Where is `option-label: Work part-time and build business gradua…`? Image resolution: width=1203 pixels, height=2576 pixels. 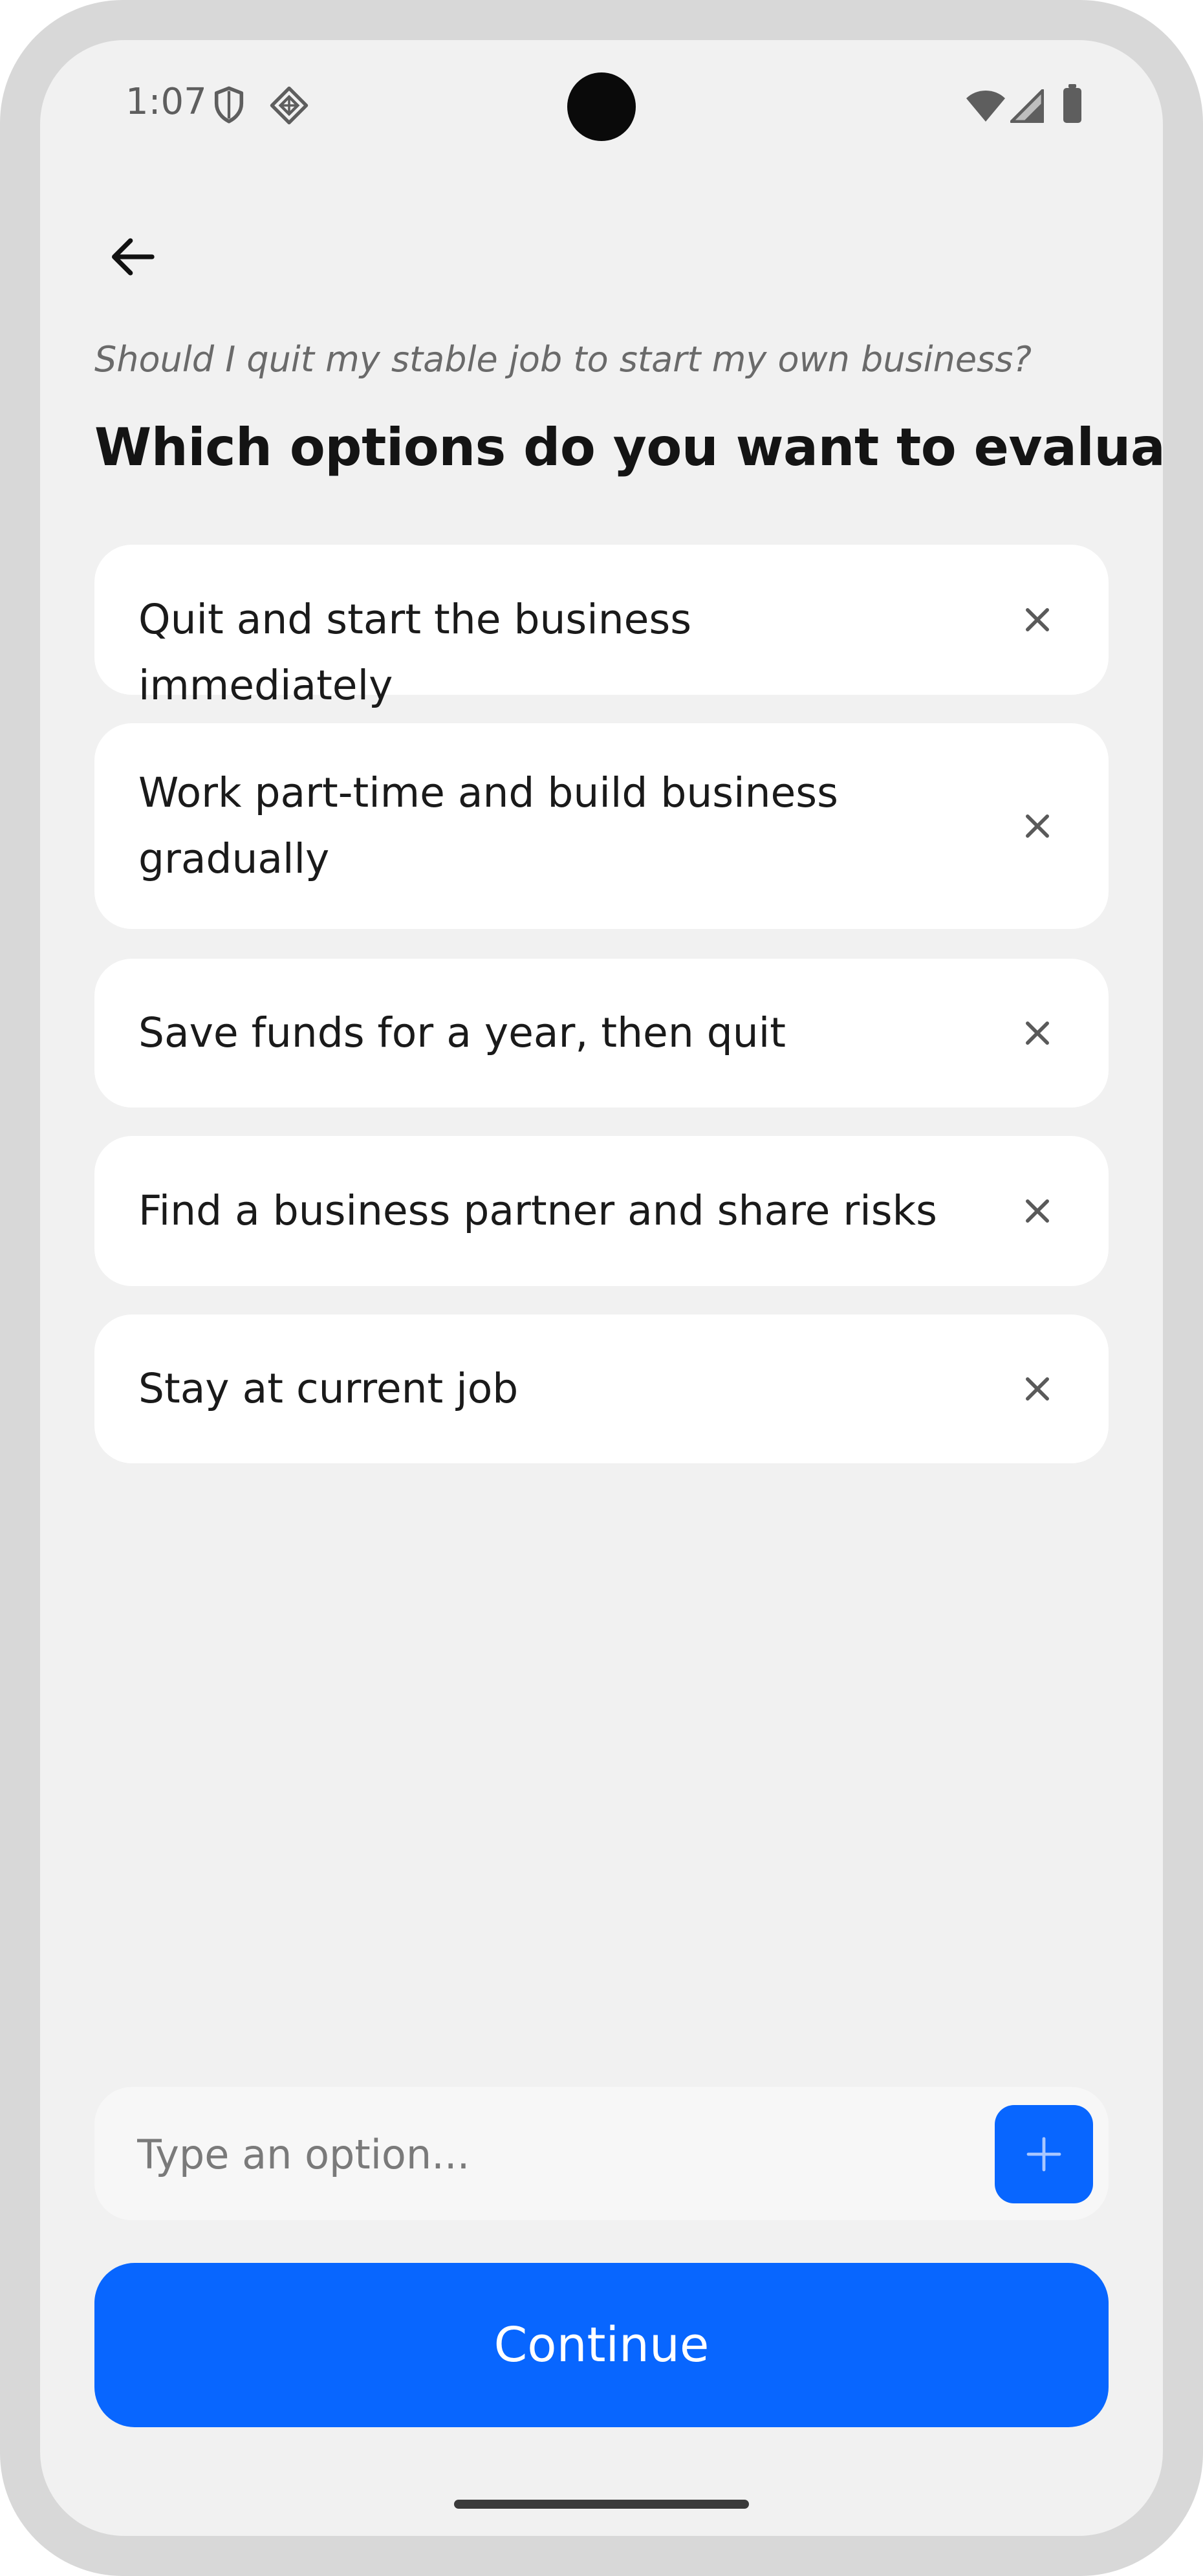
option-label: Work part-time and build business gradua… is located at coordinates (488, 826).